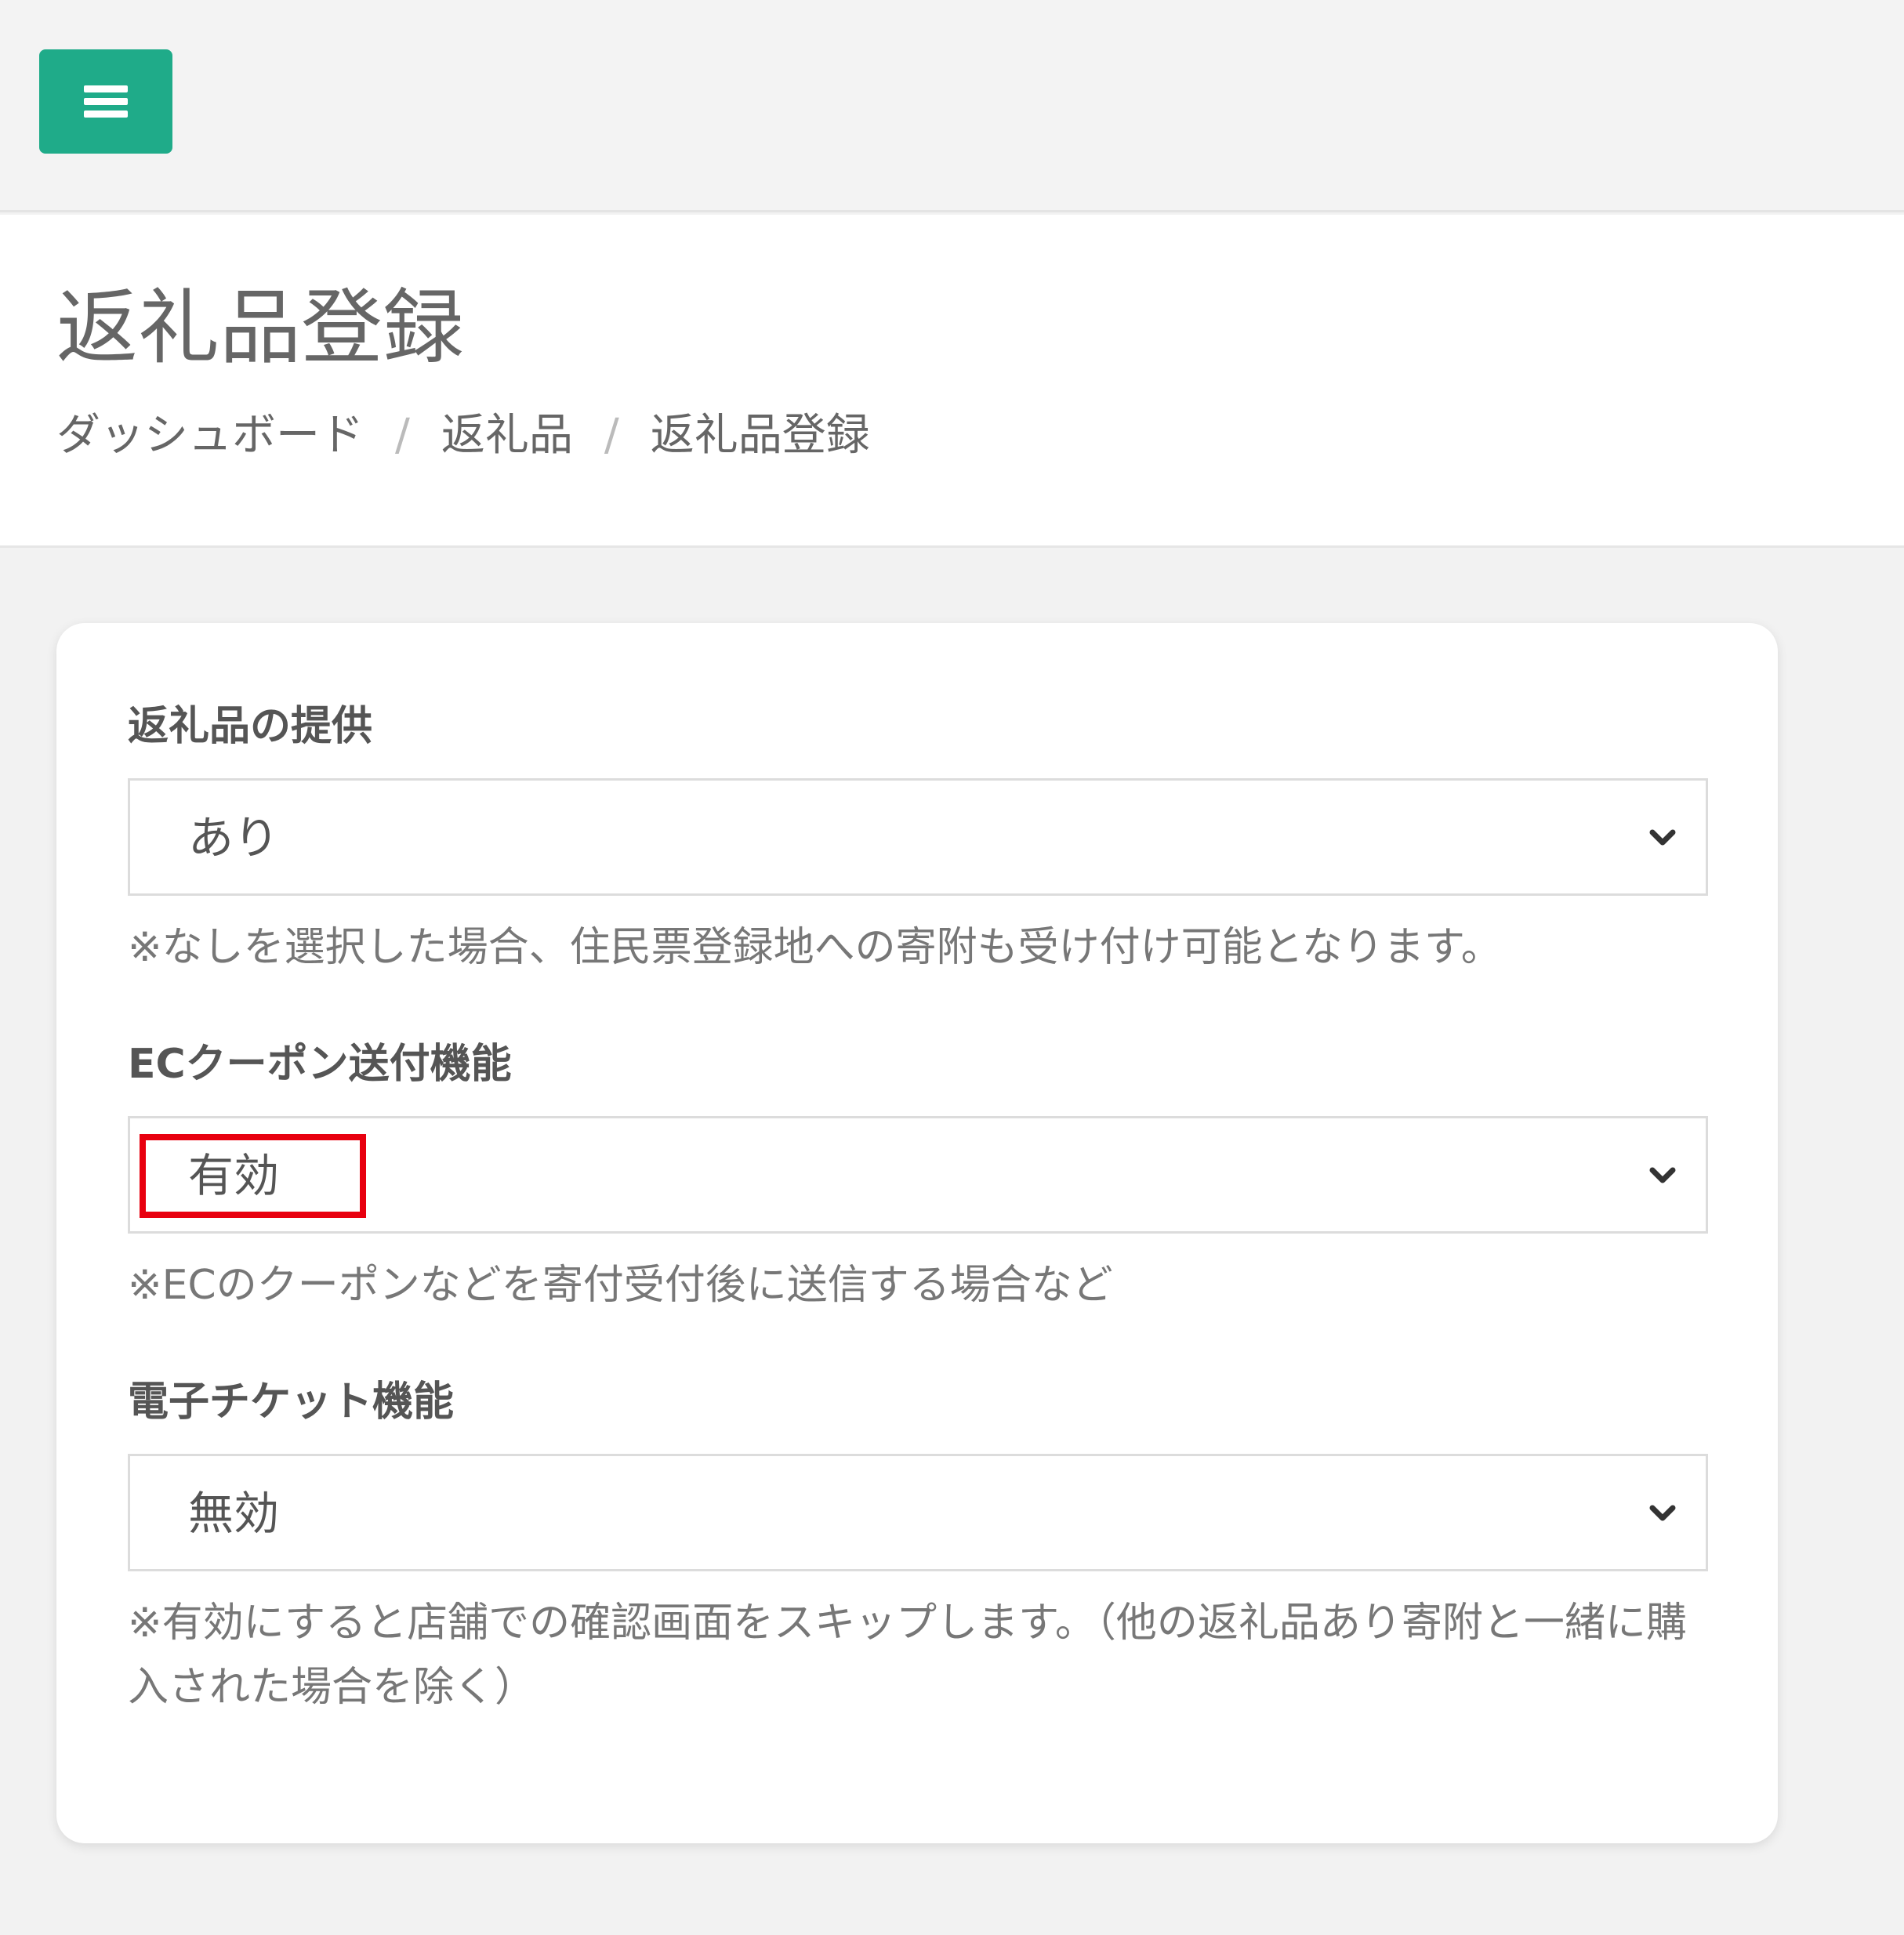  I want to click on ec-coupon-select: 有効, so click(918, 1175).